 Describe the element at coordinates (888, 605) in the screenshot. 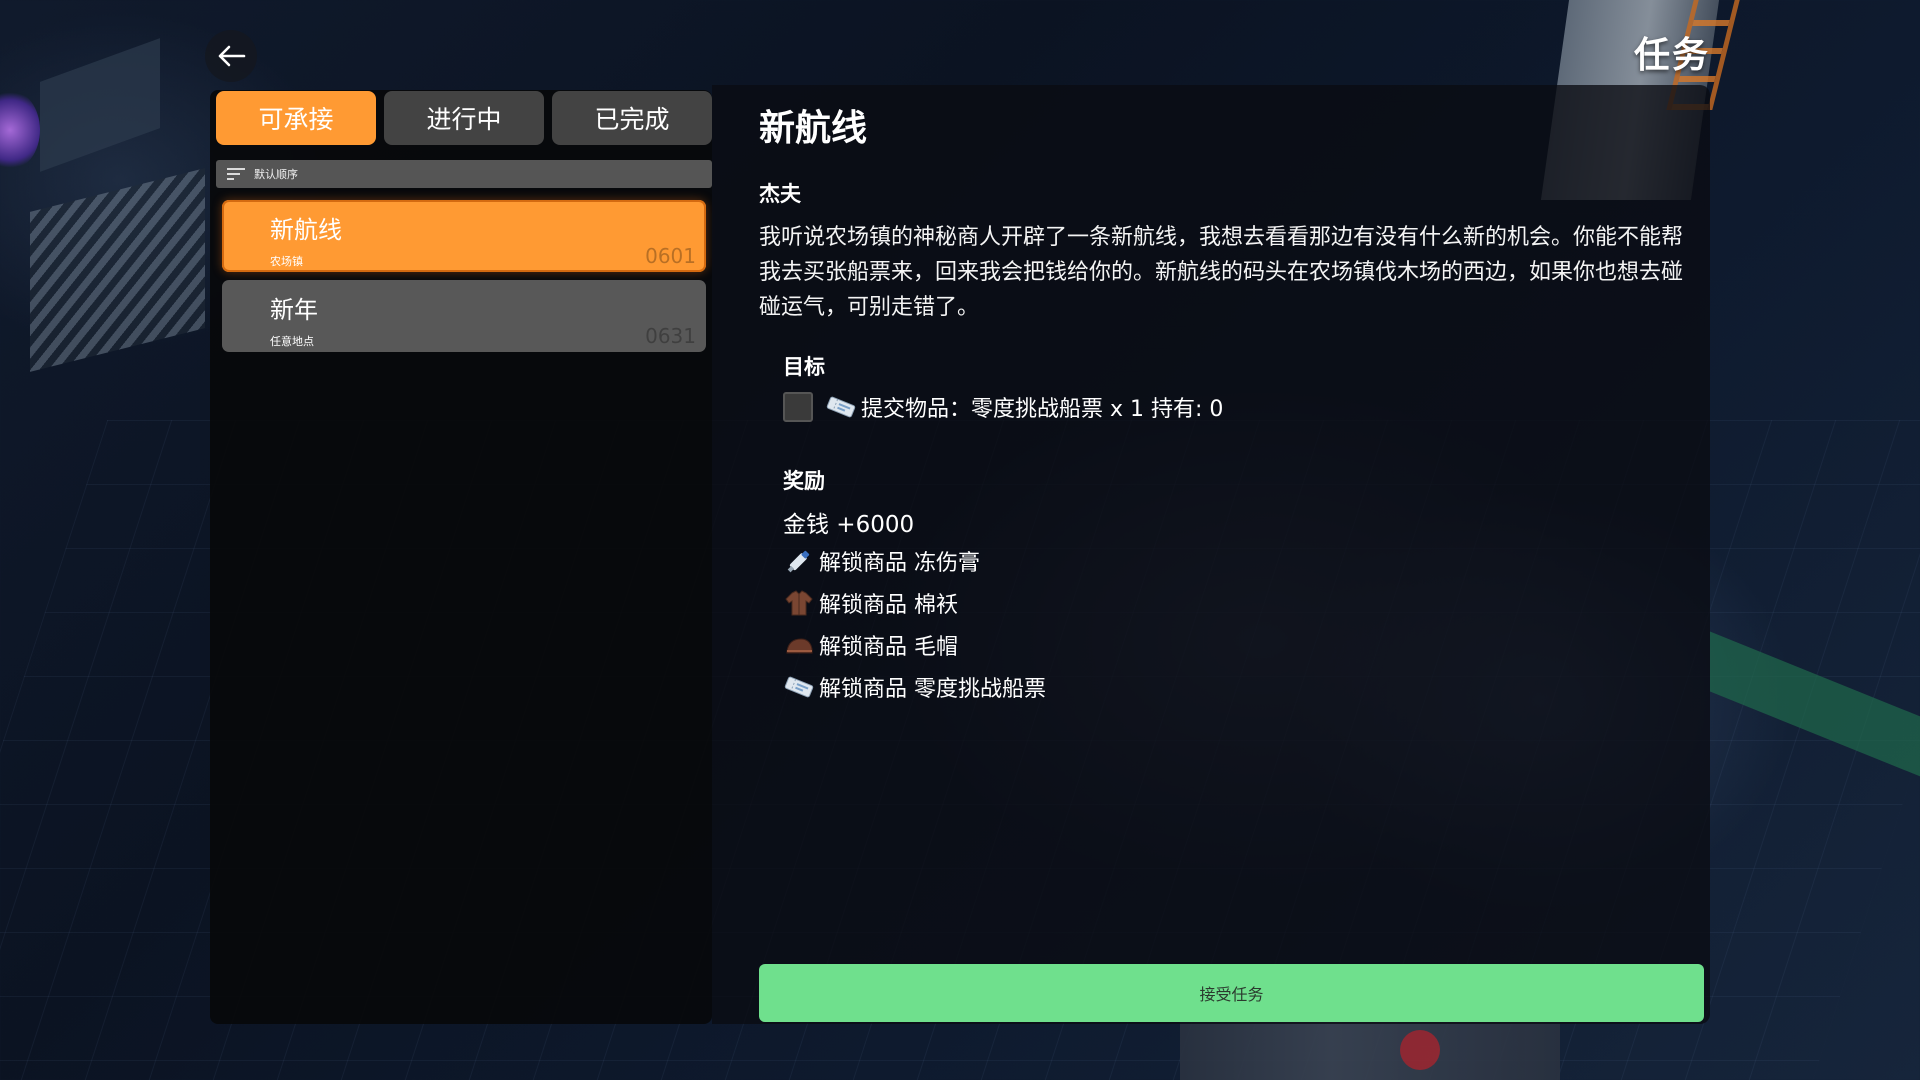

I see `reward-text: 解锁商品 棉袄` at that location.